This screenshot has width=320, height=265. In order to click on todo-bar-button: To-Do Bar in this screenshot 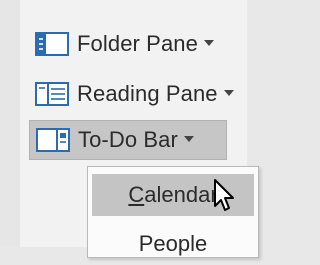, I will do `click(128, 140)`.